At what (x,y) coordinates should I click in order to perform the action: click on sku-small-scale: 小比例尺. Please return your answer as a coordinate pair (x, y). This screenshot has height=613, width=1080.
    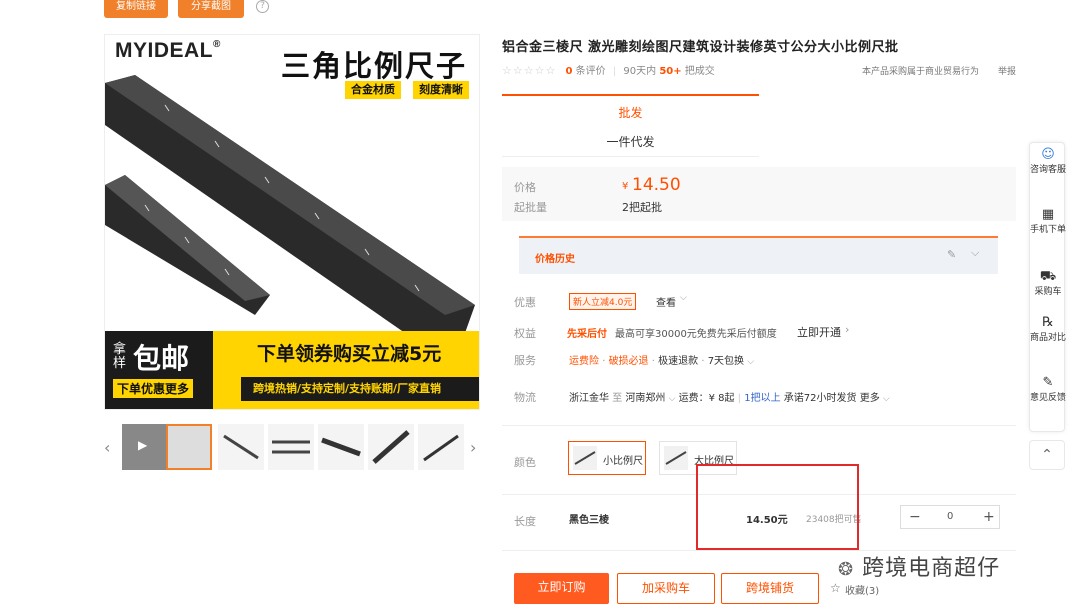
    Looking at the image, I should click on (607, 458).